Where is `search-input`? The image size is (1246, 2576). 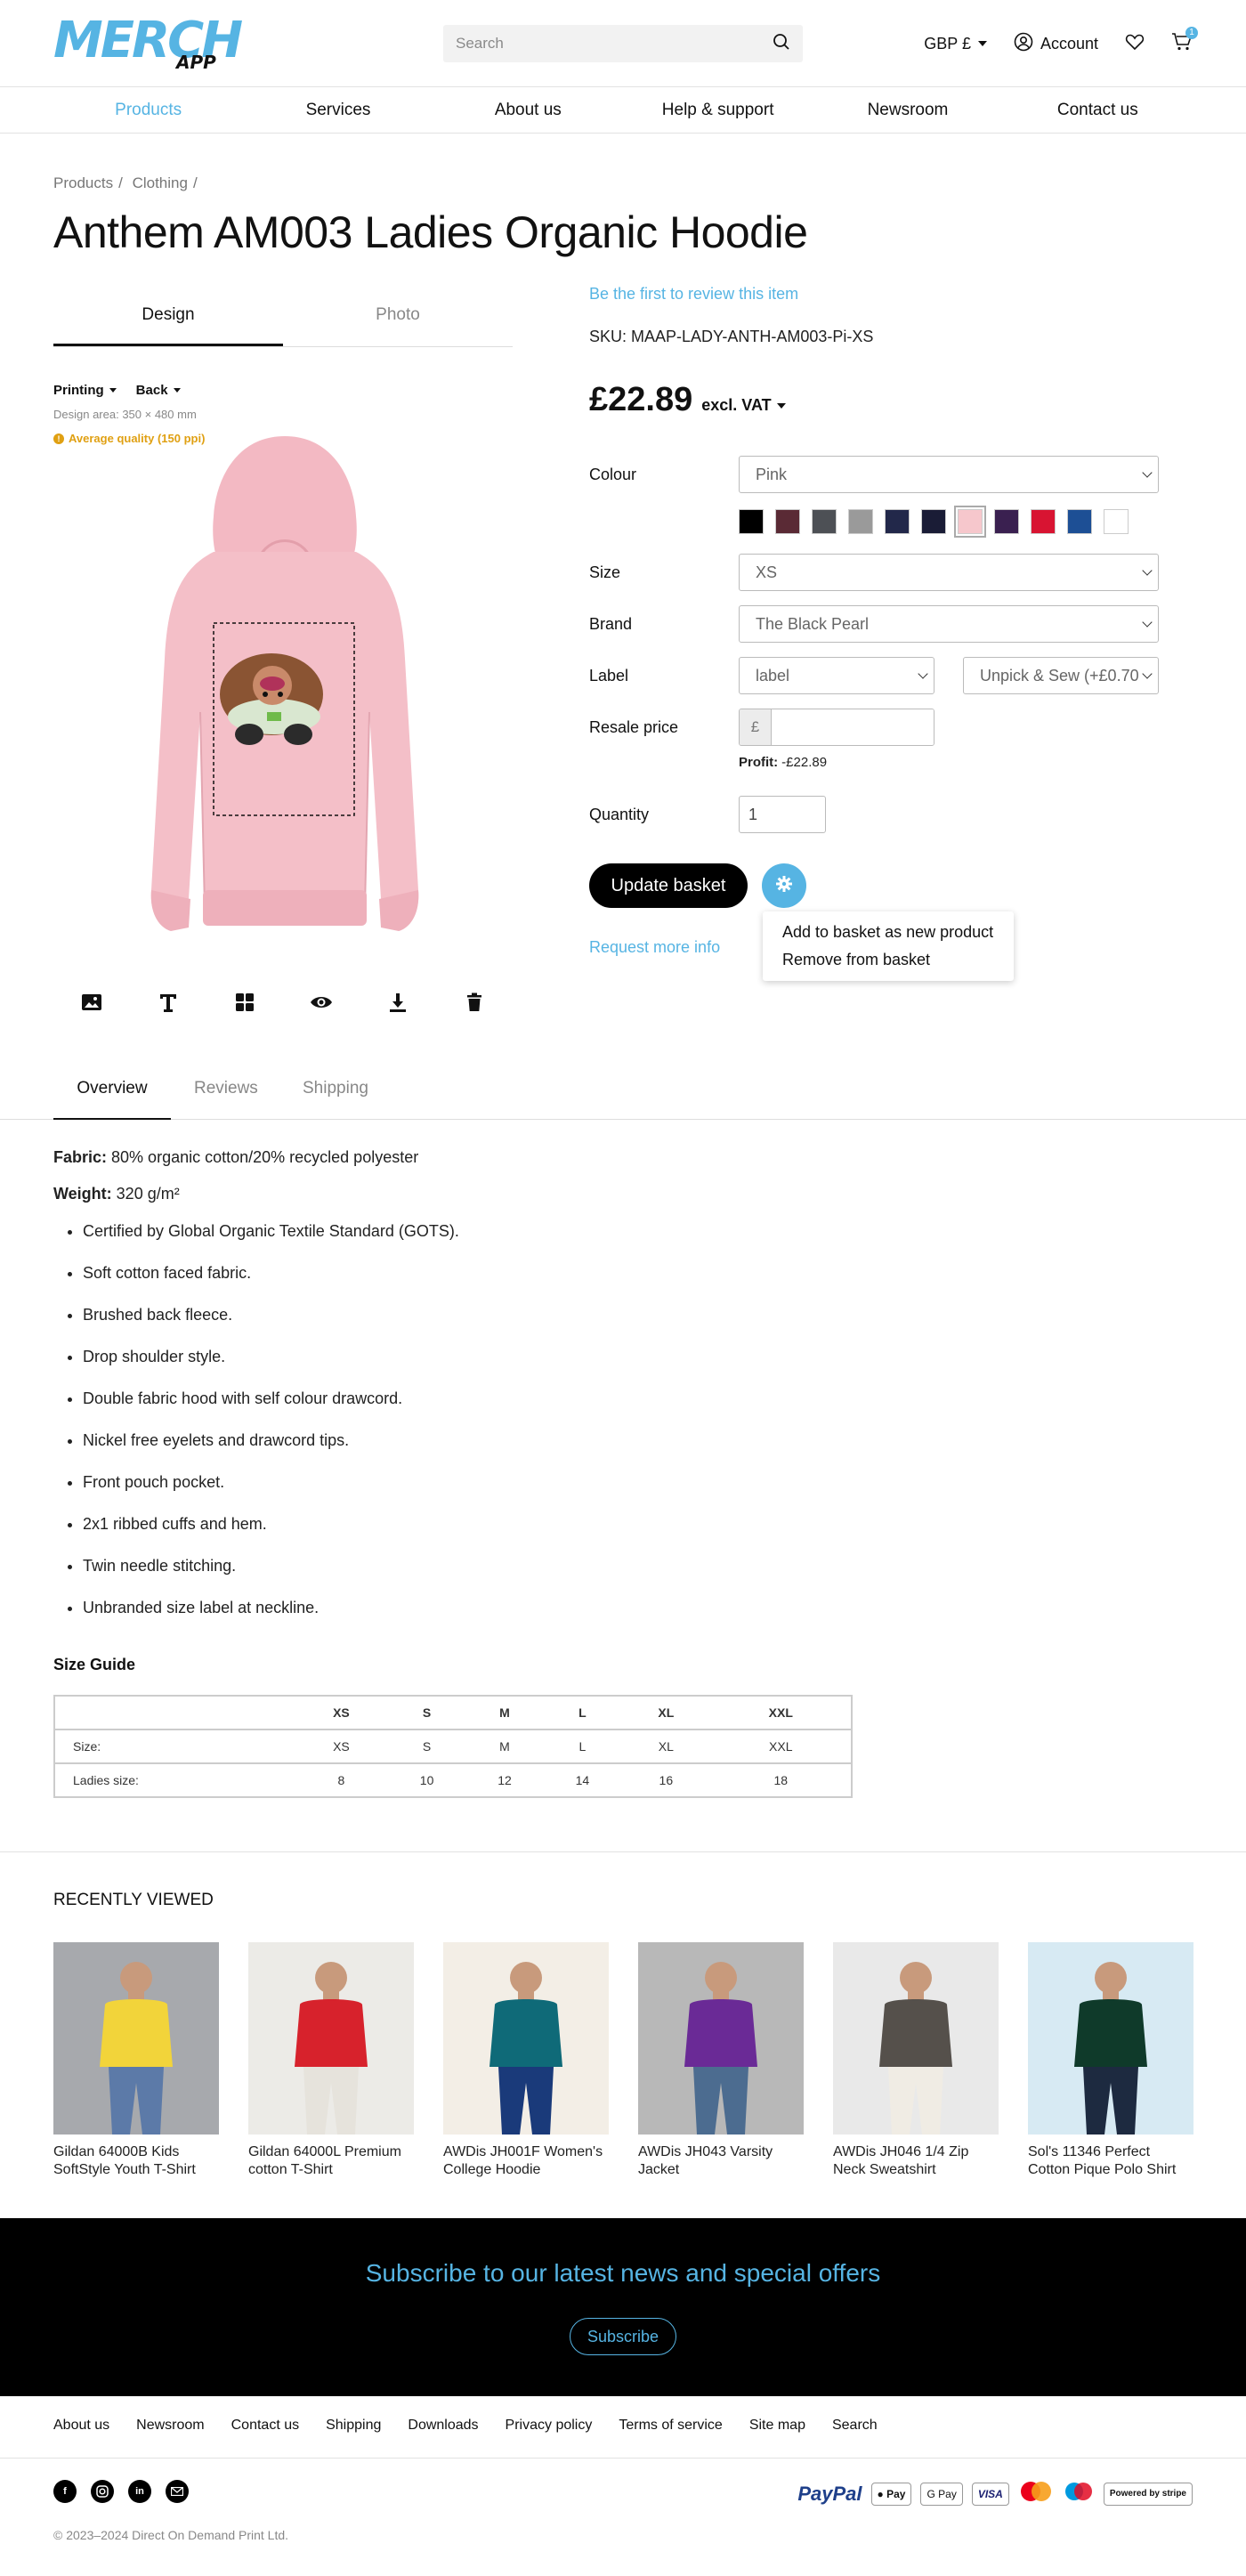
search-input is located at coordinates (615, 44).